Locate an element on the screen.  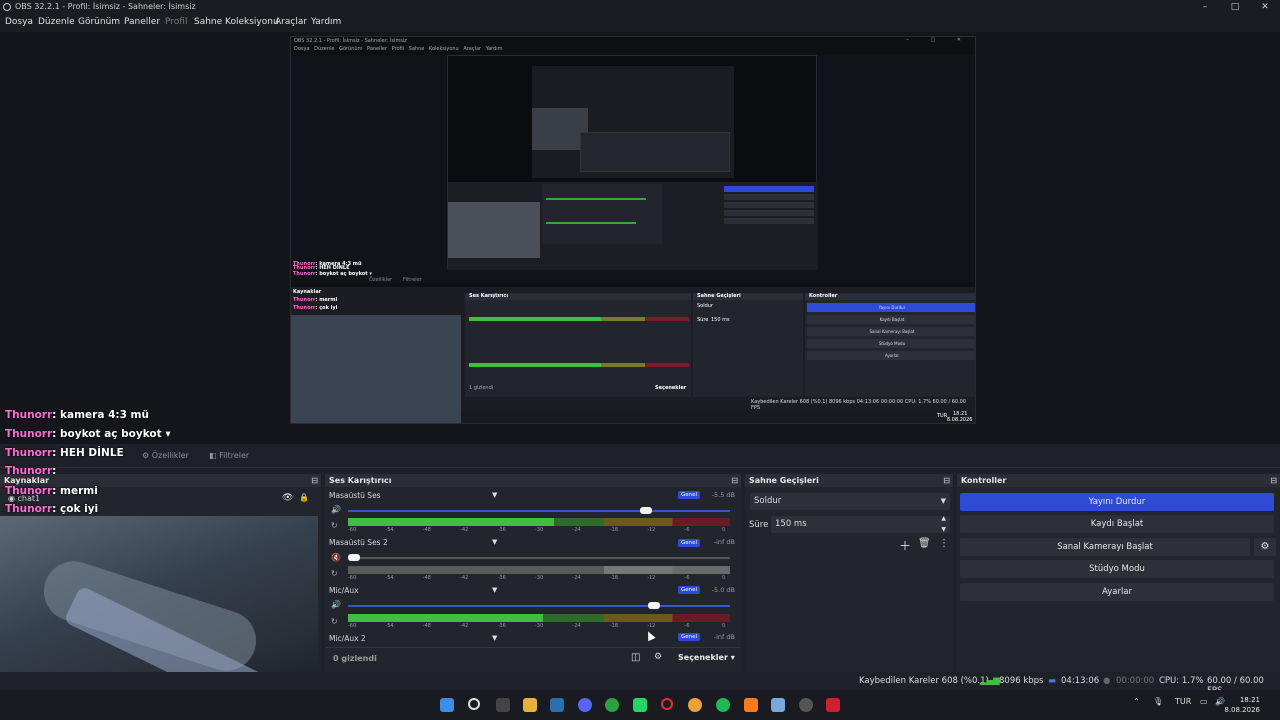
nested-options: Seçenekler is located at coordinates (671, 388).